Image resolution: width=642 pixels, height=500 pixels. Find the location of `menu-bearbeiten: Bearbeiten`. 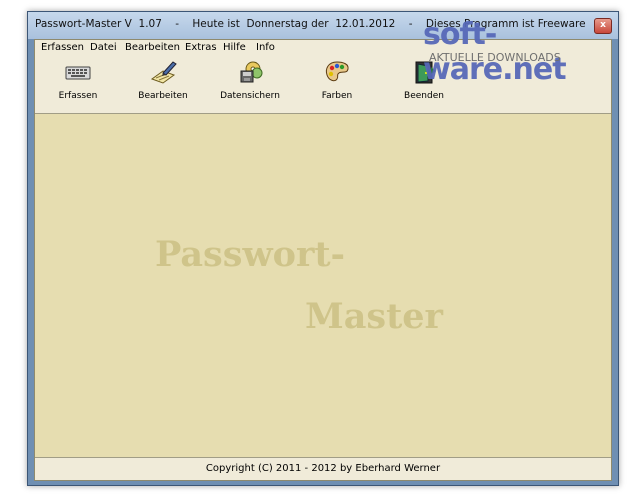

menu-bearbeiten: Bearbeiten is located at coordinates (152, 47).